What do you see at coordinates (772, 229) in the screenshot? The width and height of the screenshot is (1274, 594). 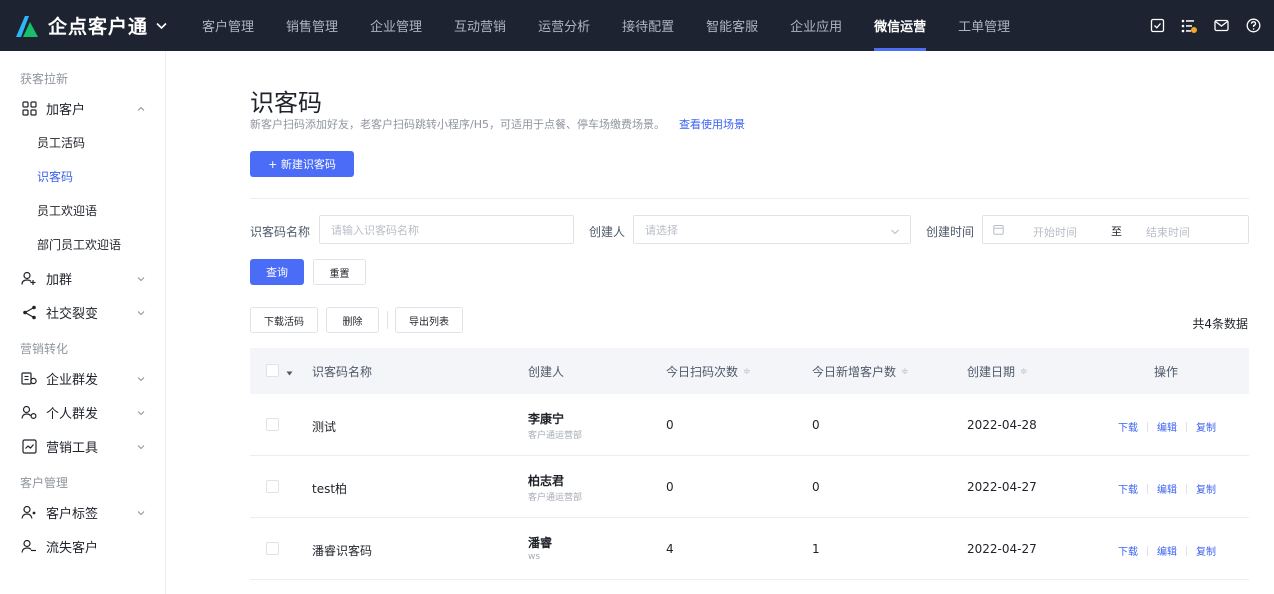 I see `creator-select: 请选择` at bounding box center [772, 229].